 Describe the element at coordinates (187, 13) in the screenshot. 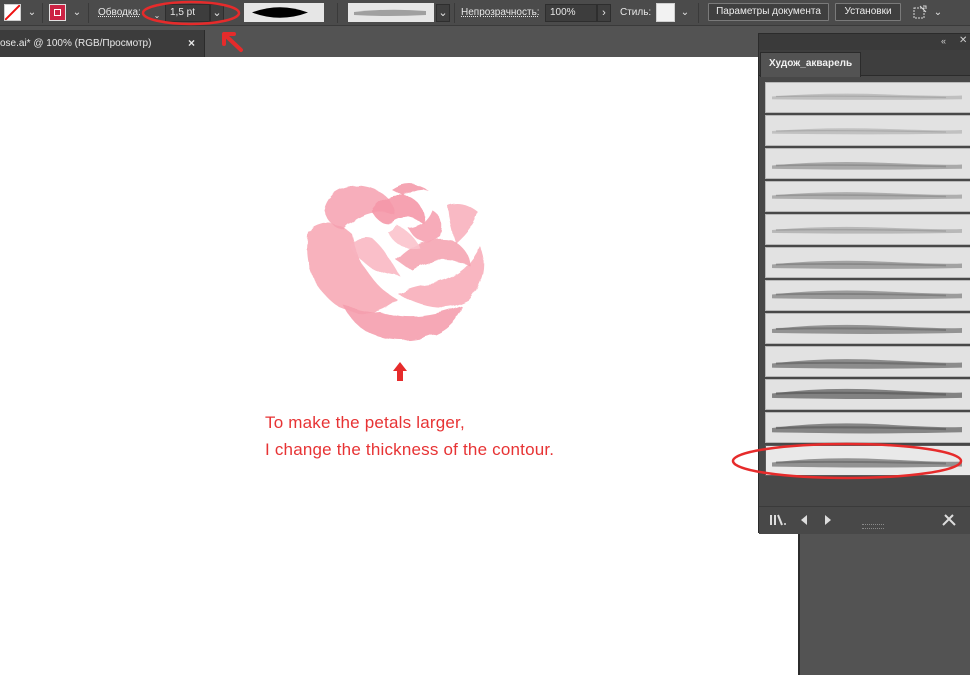

I see `stroke-weight-input: 1,5 pt` at that location.